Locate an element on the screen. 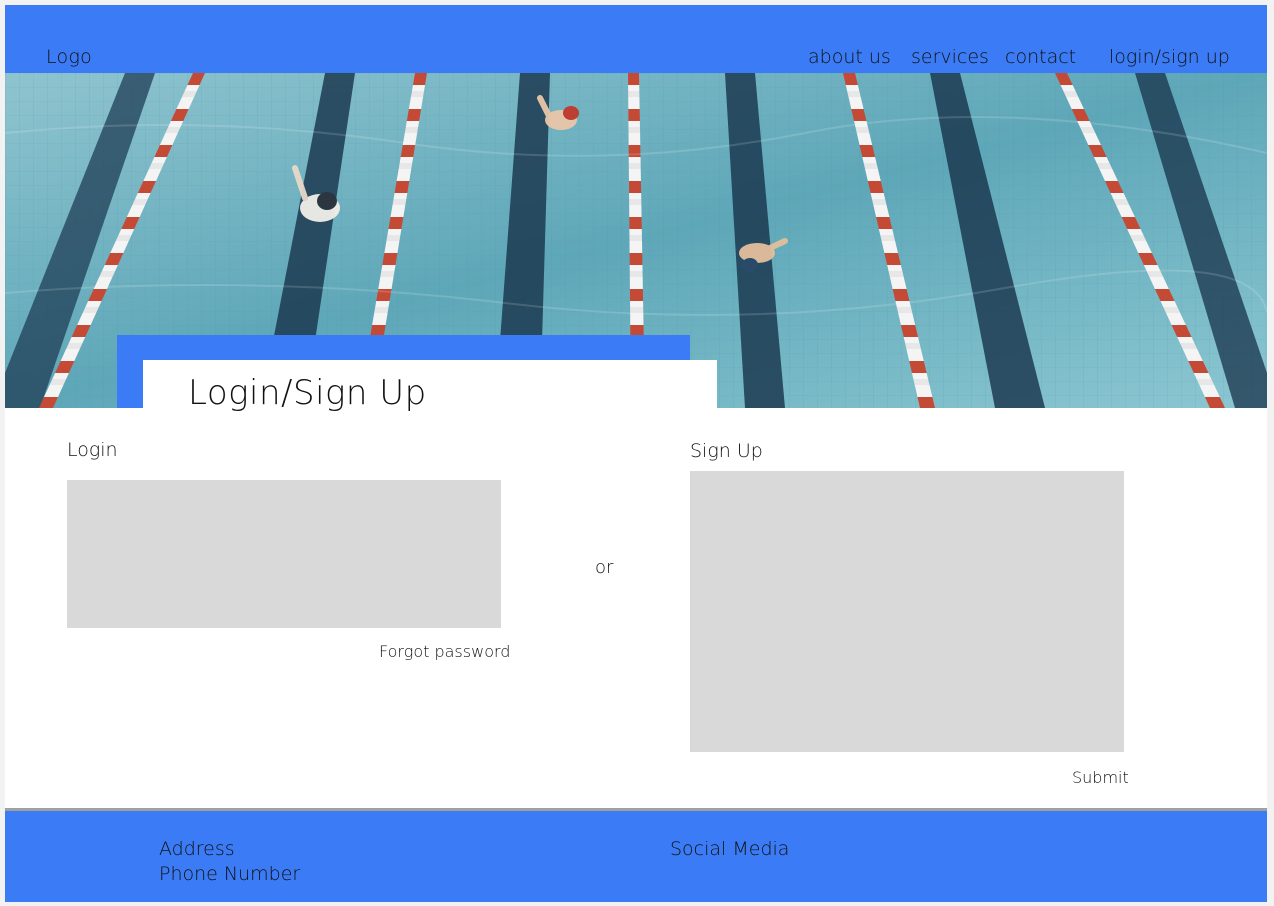 This screenshot has height=906, width=1274. or-divider-text: or is located at coordinates (604, 567).